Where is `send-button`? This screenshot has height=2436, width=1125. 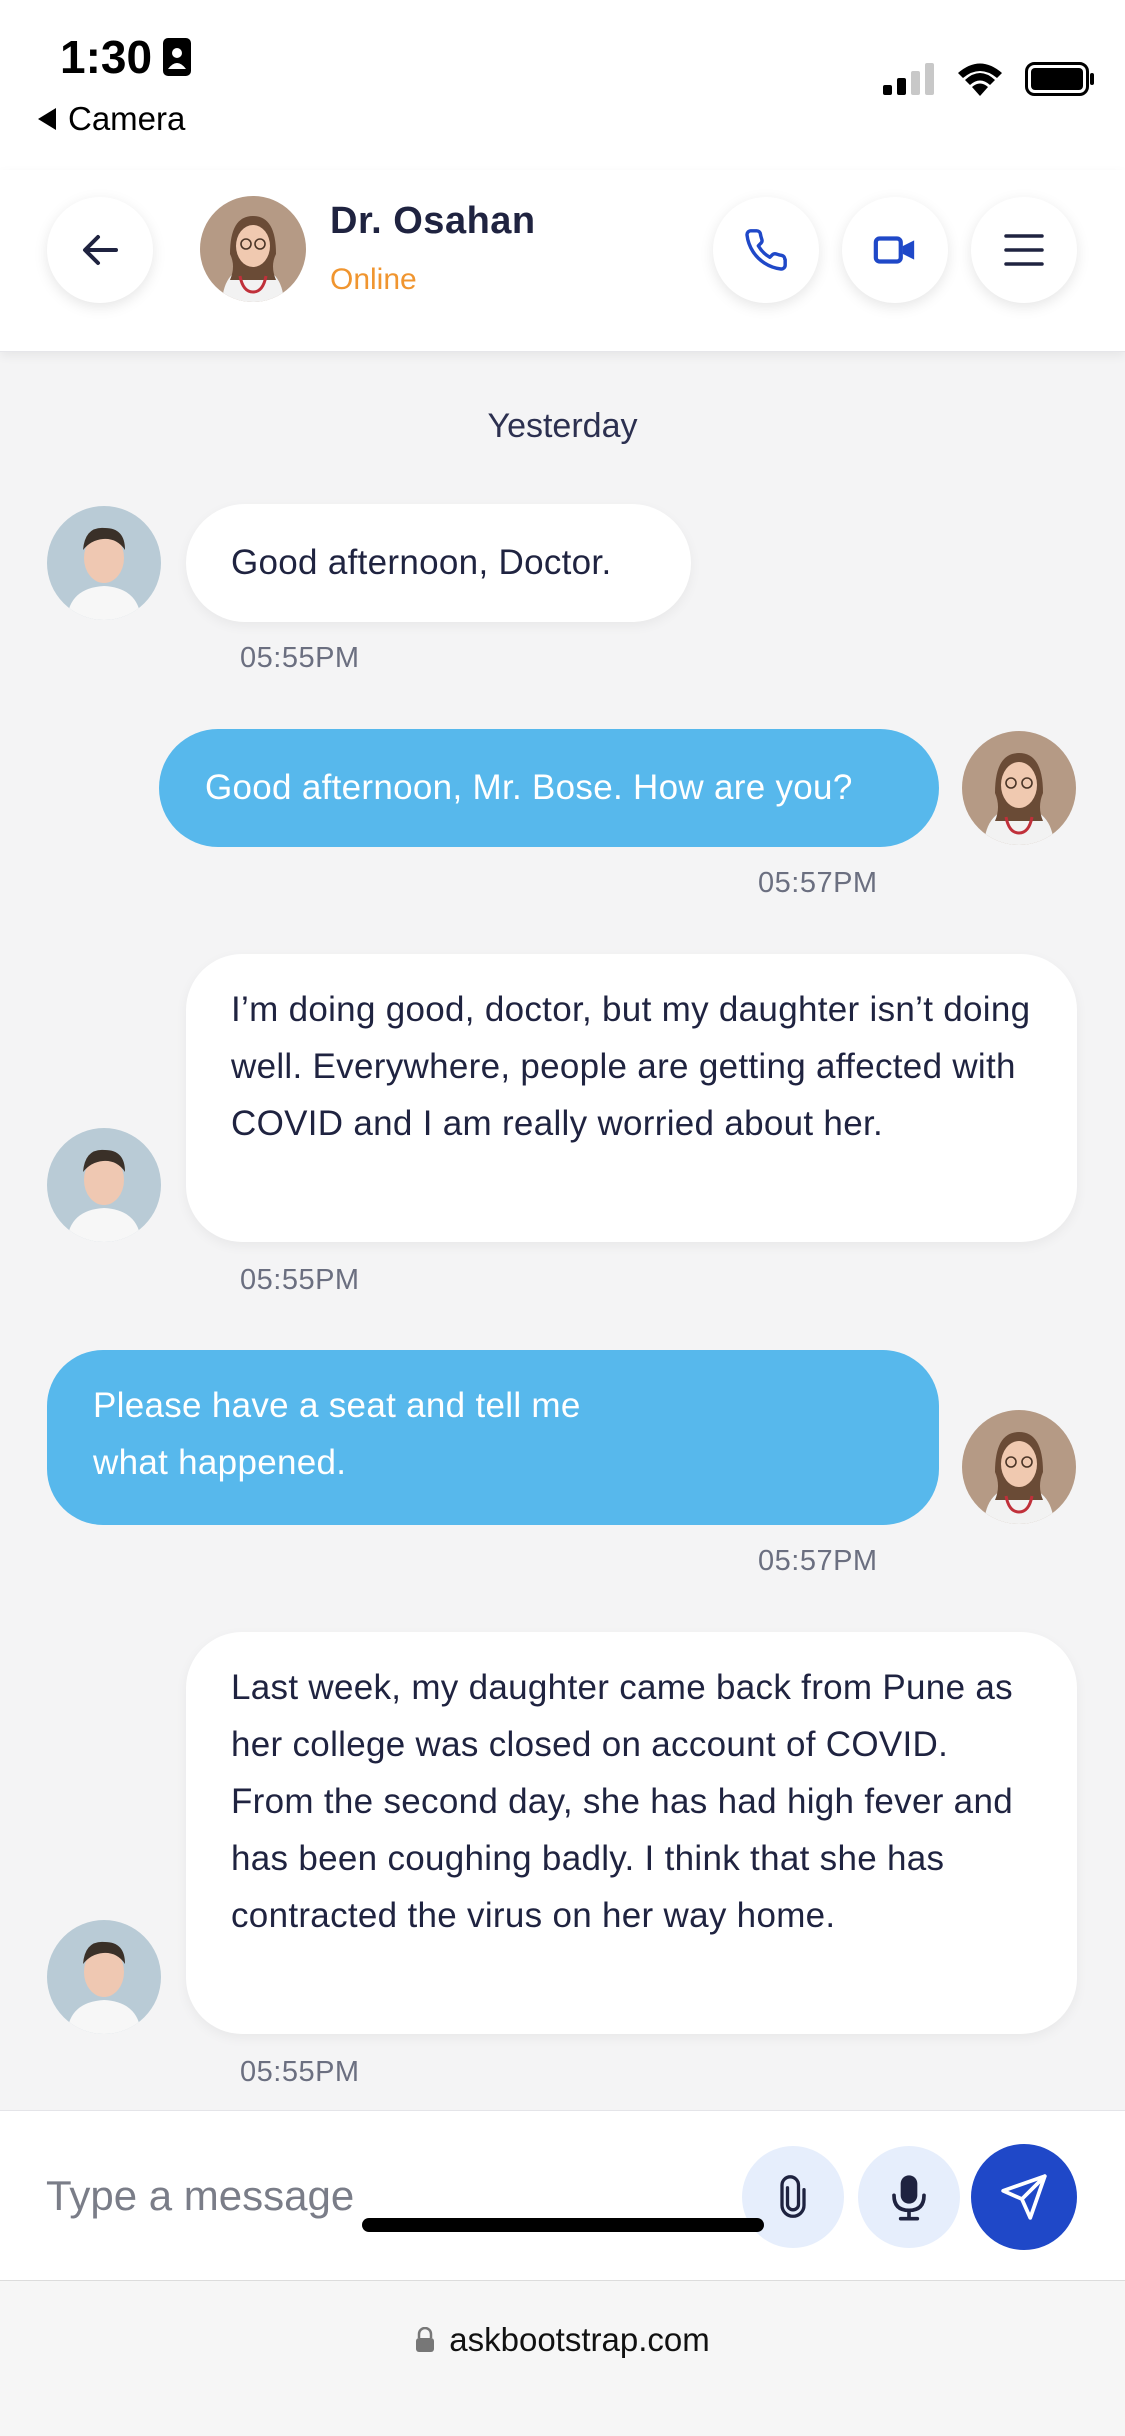
send-button is located at coordinates (1024, 2197).